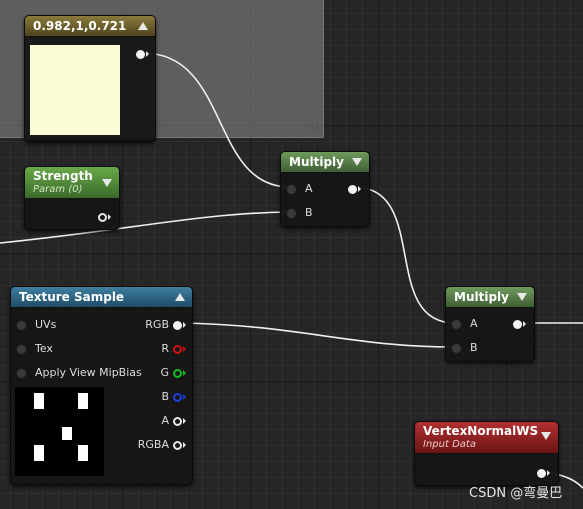 The height and width of the screenshot is (509, 583). Describe the element at coordinates (165, 348) in the screenshot. I see `pin-label: R` at that location.